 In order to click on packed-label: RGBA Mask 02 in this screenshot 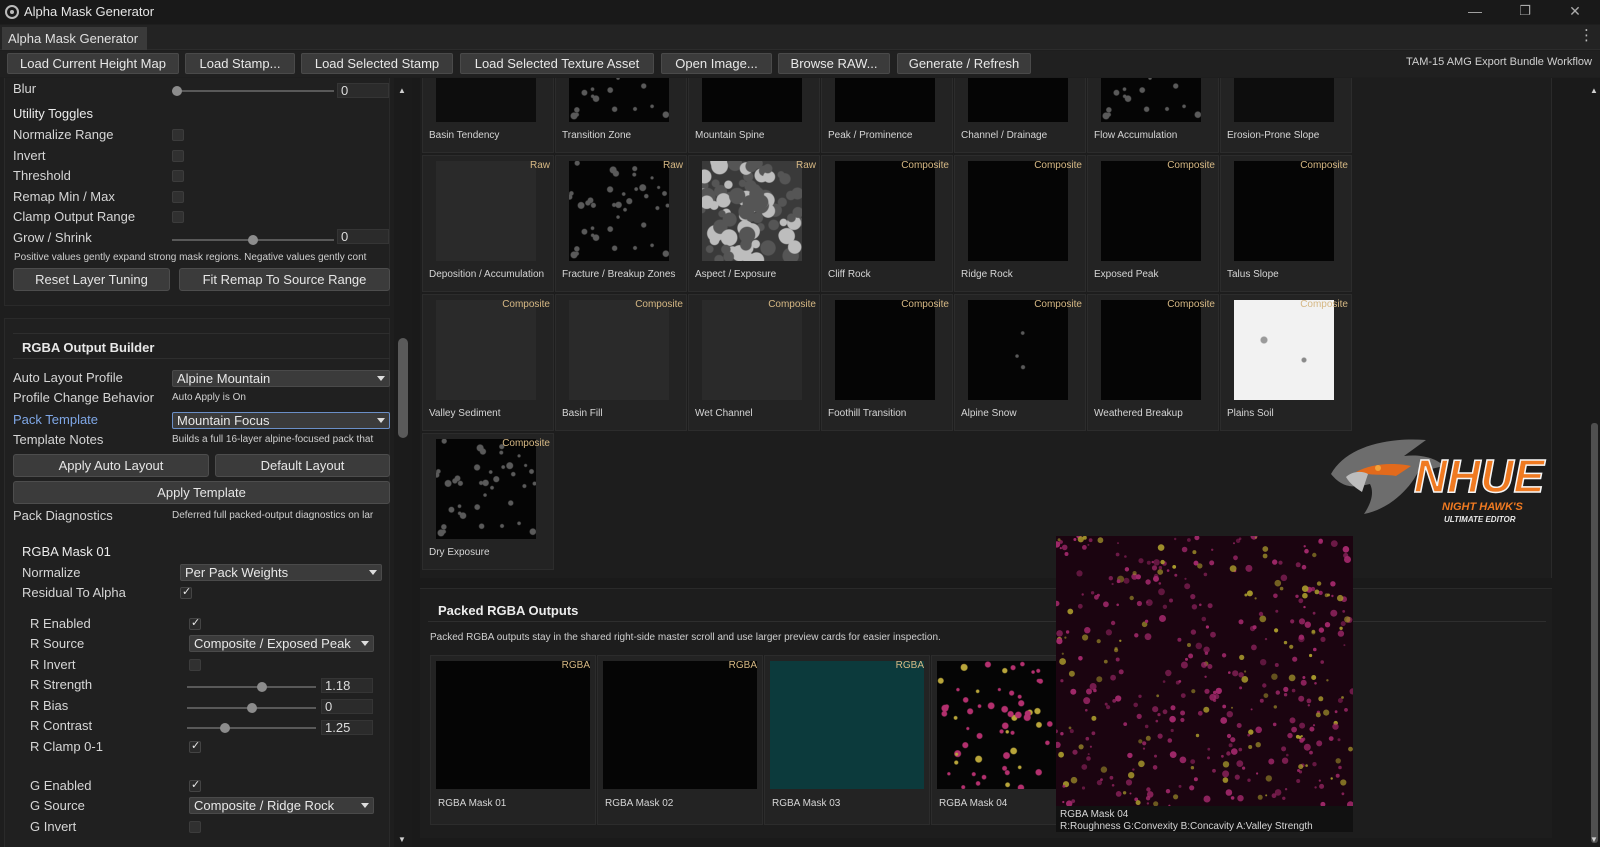, I will do `click(639, 803)`.